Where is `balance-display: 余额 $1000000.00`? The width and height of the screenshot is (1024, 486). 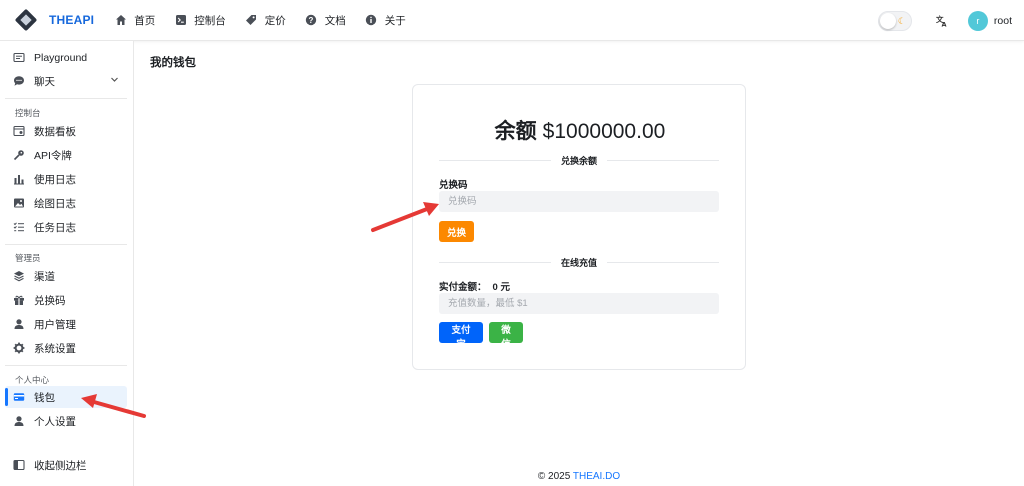
balance-display: 余额 $1000000.00 is located at coordinates (580, 130).